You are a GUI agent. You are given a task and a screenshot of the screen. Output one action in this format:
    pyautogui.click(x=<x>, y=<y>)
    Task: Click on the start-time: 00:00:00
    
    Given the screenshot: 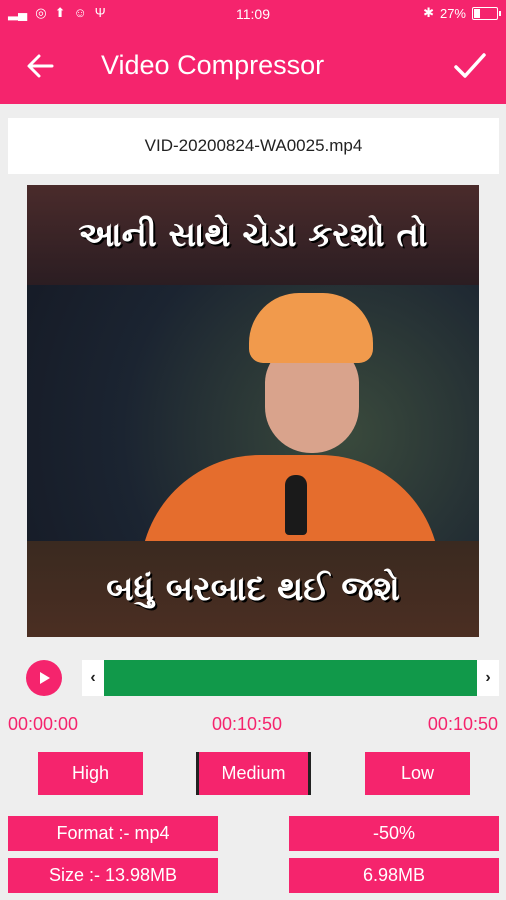 What is the action you would take?
    pyautogui.click(x=43, y=724)
    